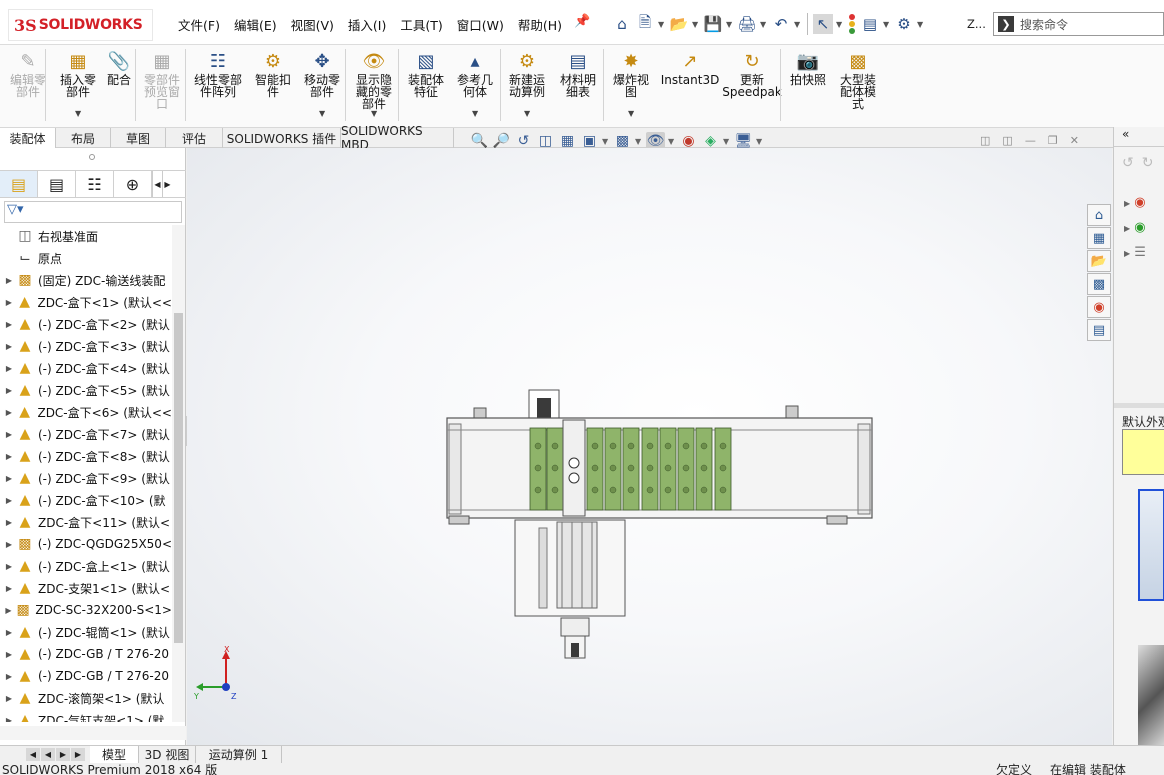  Describe the element at coordinates (48, 754) in the screenshot. I see `prev-tab-icon: ◀` at that location.